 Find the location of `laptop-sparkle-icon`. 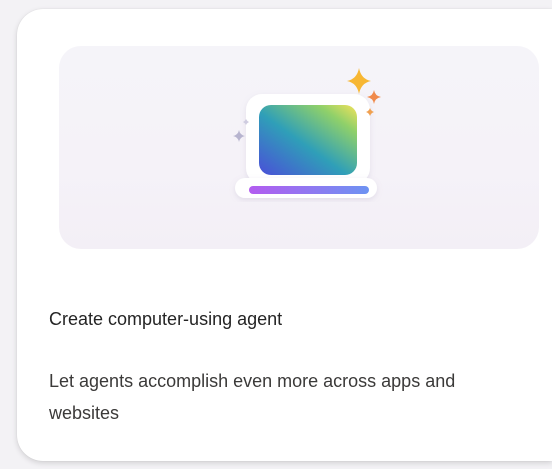

laptop-sparkle-icon is located at coordinates (307, 133).